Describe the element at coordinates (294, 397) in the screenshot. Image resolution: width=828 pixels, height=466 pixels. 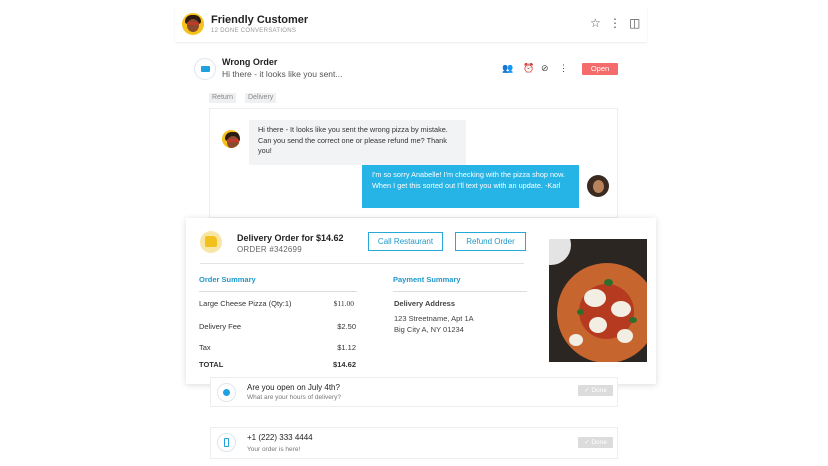
I see `item-subtitle: What are your hours of delivery?` at that location.